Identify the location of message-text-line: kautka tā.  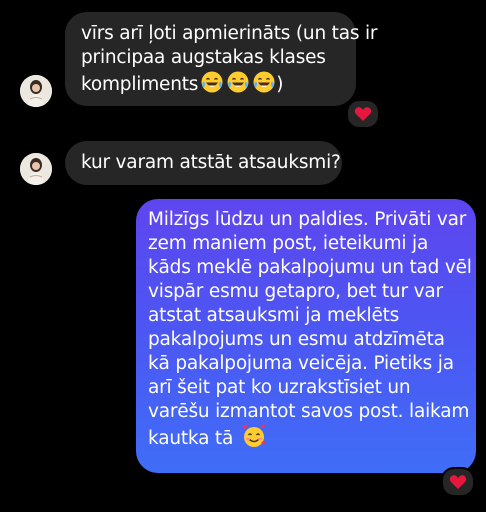
(191, 438).